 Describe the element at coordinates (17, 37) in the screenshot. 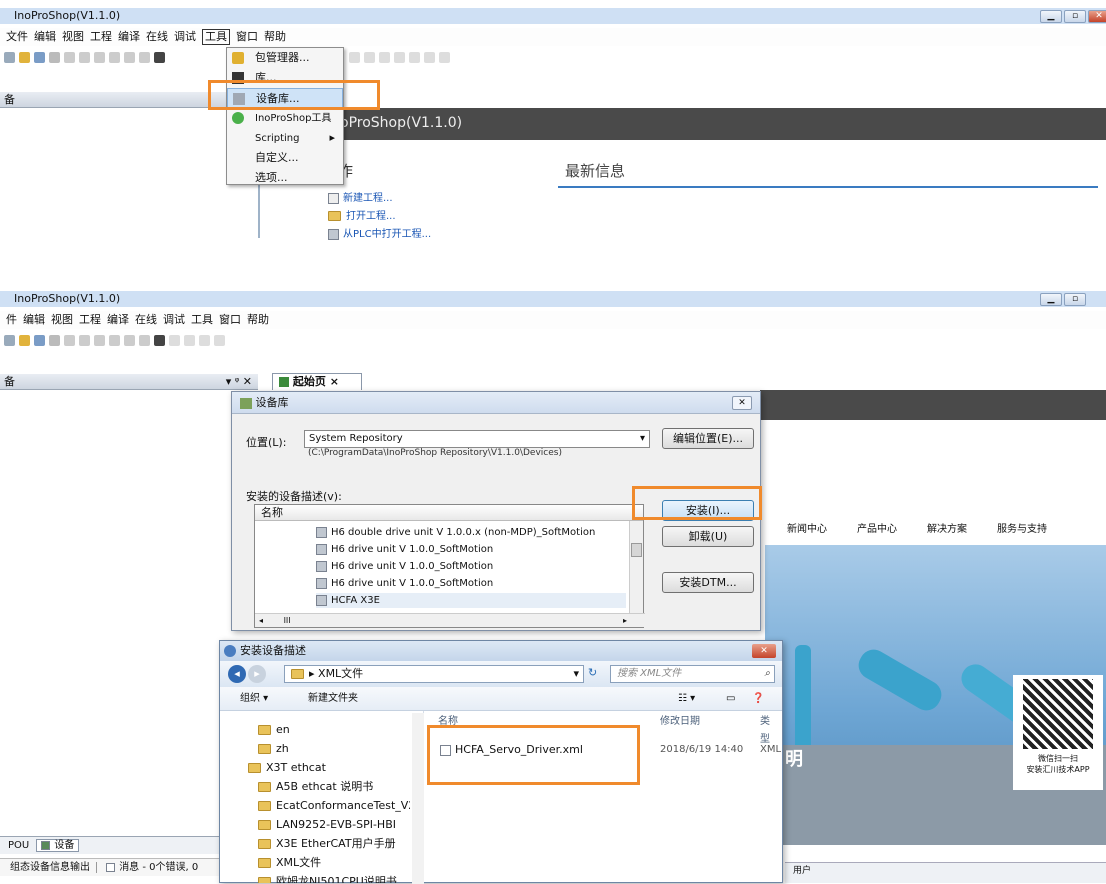

I see `menu-file: 文件` at that location.